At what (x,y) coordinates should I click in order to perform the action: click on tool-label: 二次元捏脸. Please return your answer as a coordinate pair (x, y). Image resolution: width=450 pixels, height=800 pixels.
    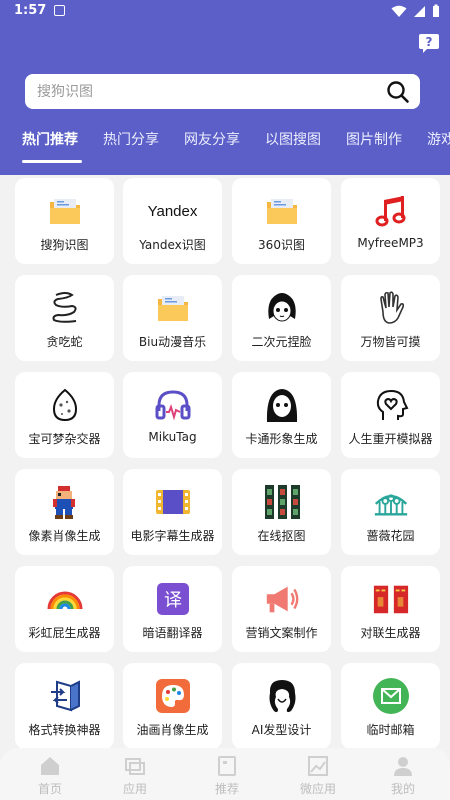
    Looking at the image, I should click on (281, 342).